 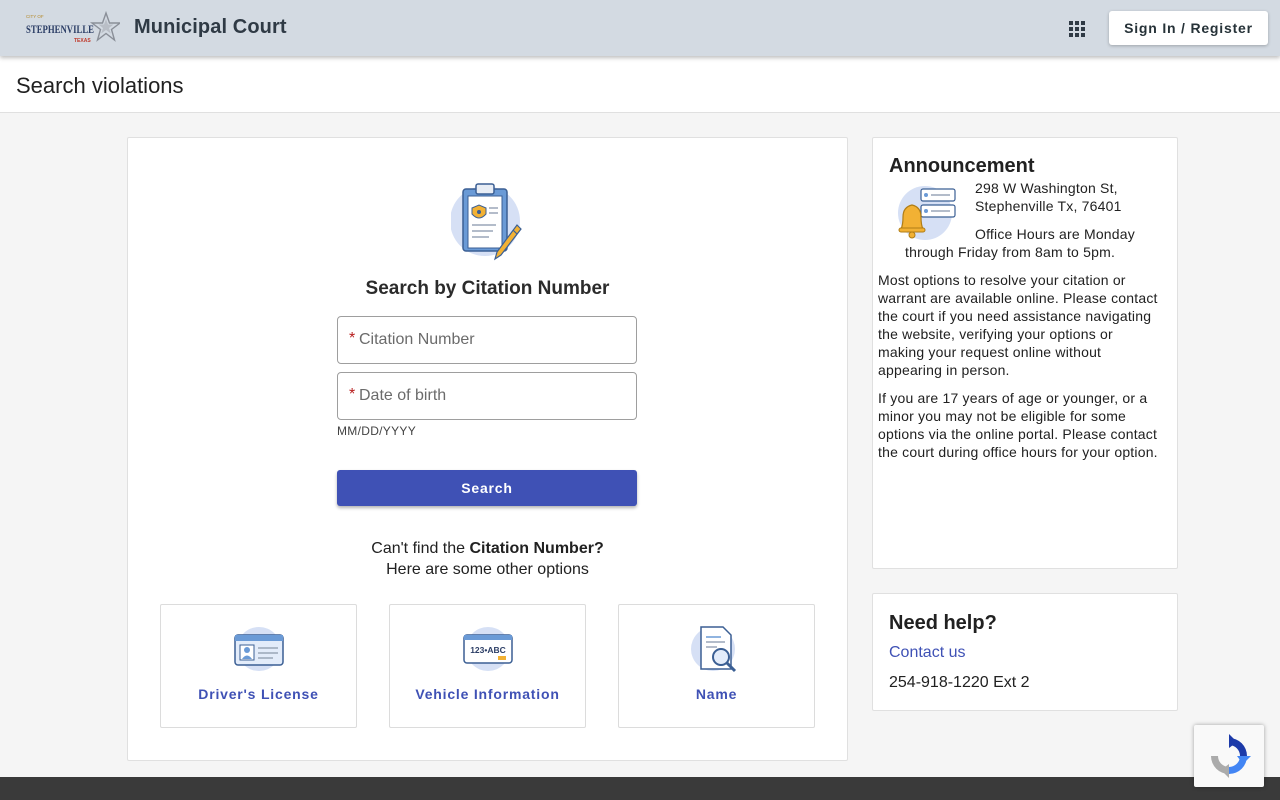 What do you see at coordinates (640, 84) in the screenshot?
I see `page-header: Search violations` at bounding box center [640, 84].